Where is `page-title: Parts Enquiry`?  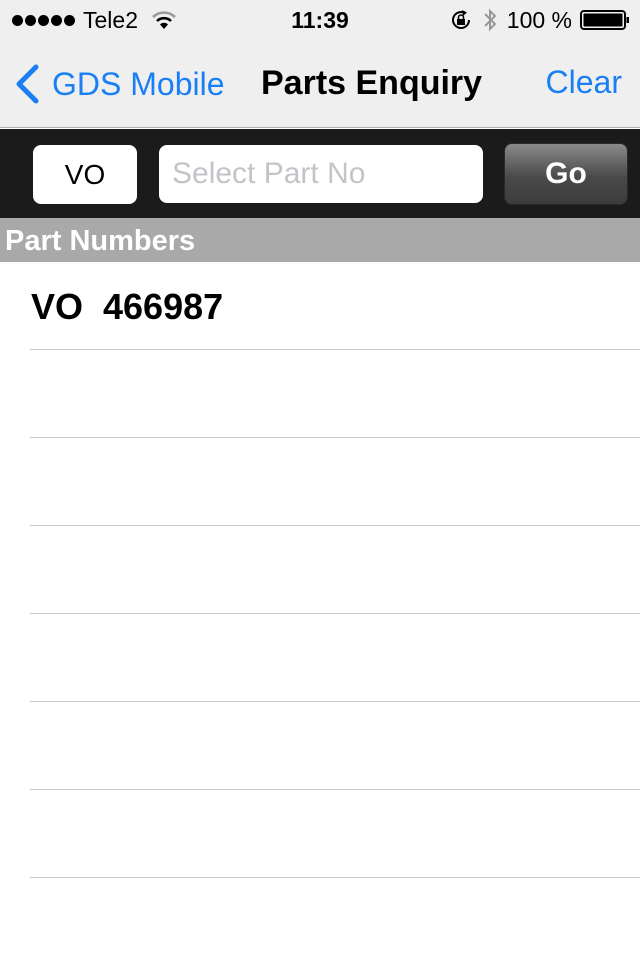
page-title: Parts Enquiry is located at coordinates (372, 83).